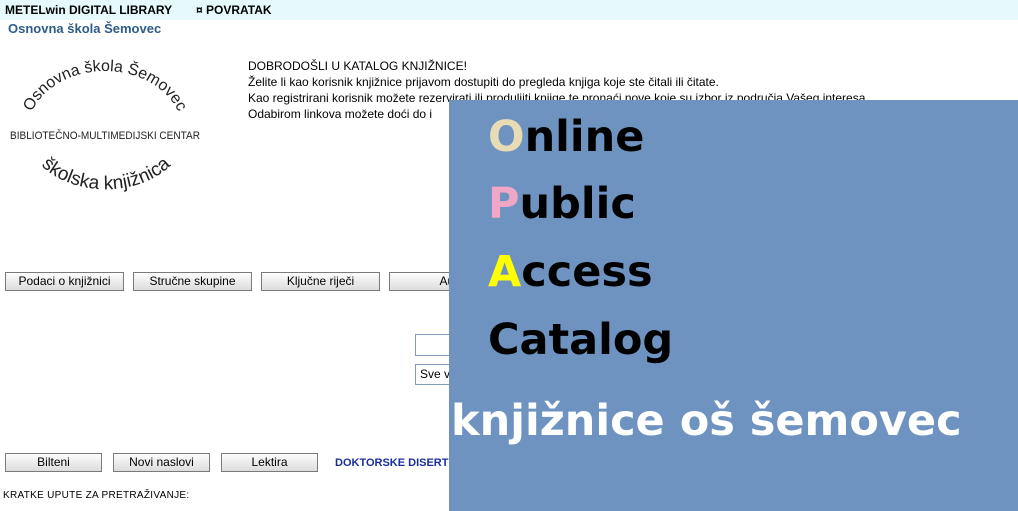  I want to click on app-title: METELwin DIGITAL LIBRARY, so click(89, 10).